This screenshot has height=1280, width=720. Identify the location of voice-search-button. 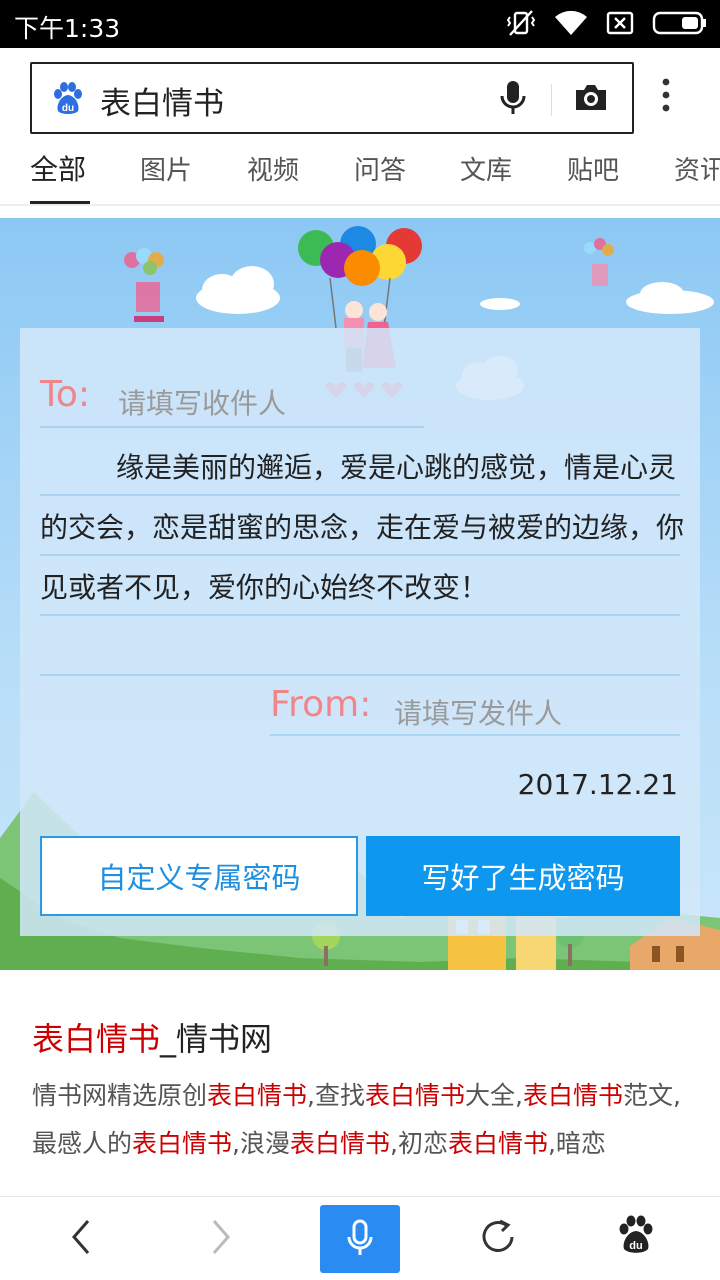
(360, 1239).